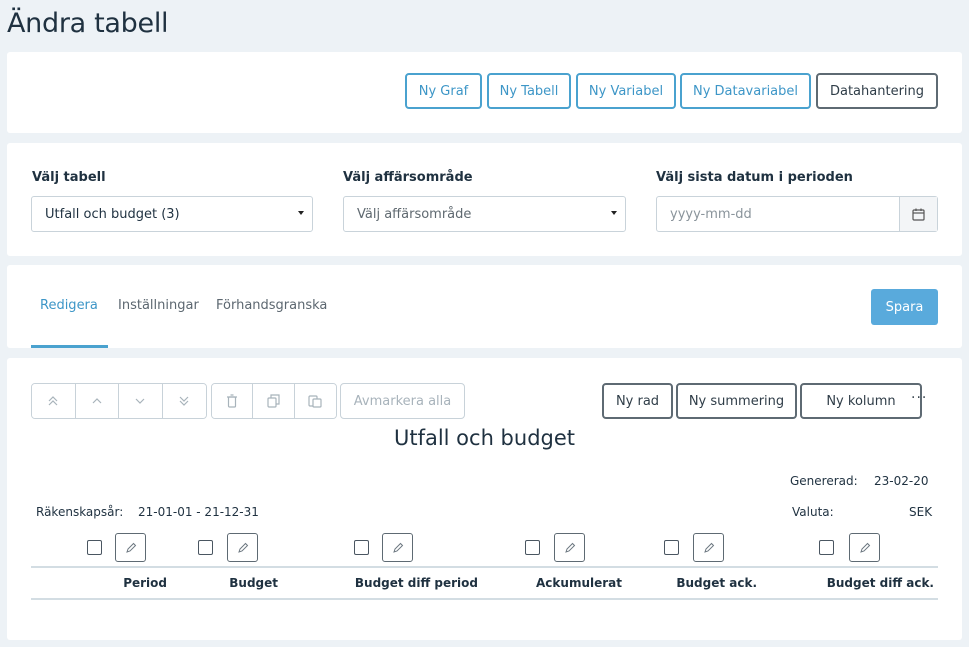 The width and height of the screenshot is (969, 647). I want to click on delete-button, so click(233, 401).